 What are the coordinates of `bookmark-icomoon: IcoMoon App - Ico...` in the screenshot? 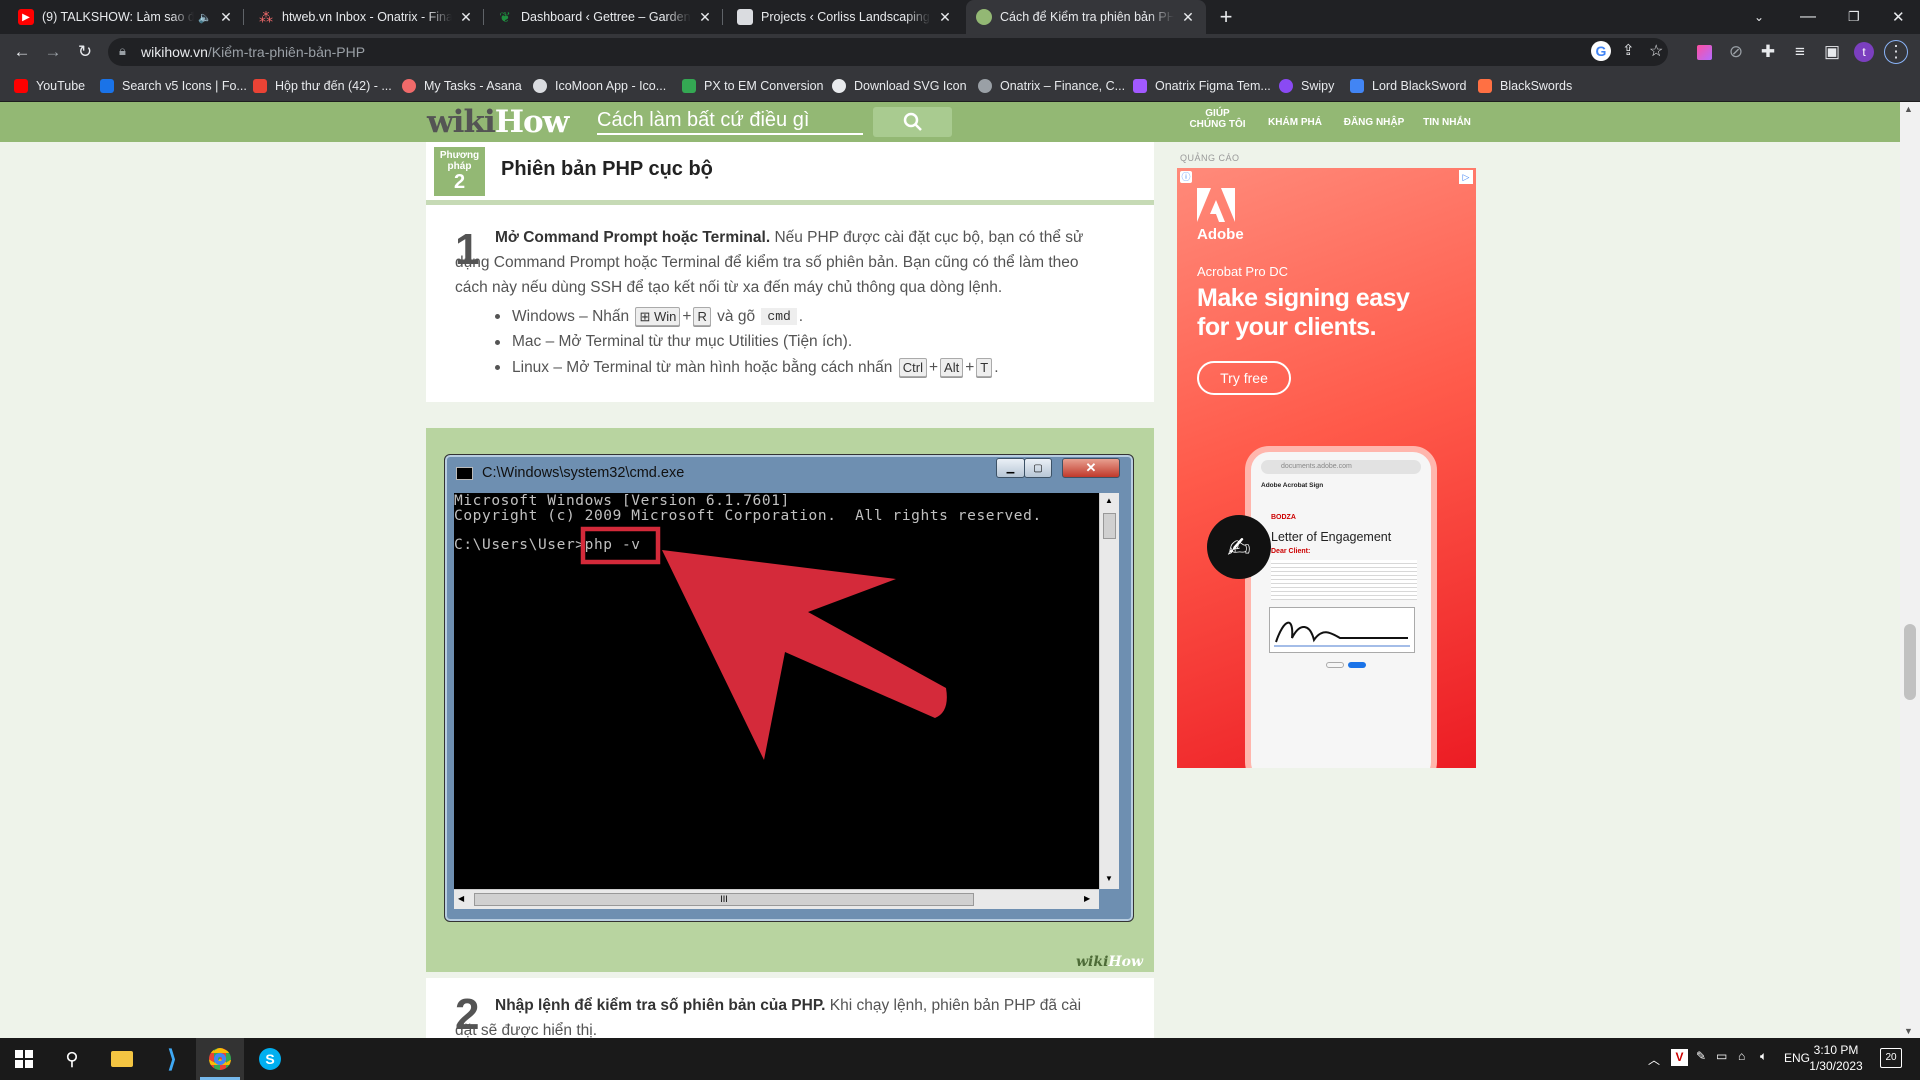 It's located at (599, 86).